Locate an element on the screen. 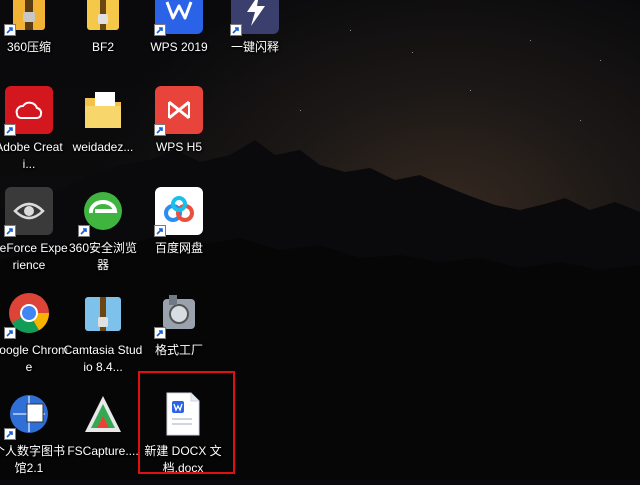 The image size is (640, 485). nvidia-icon is located at coordinates (28, 212).